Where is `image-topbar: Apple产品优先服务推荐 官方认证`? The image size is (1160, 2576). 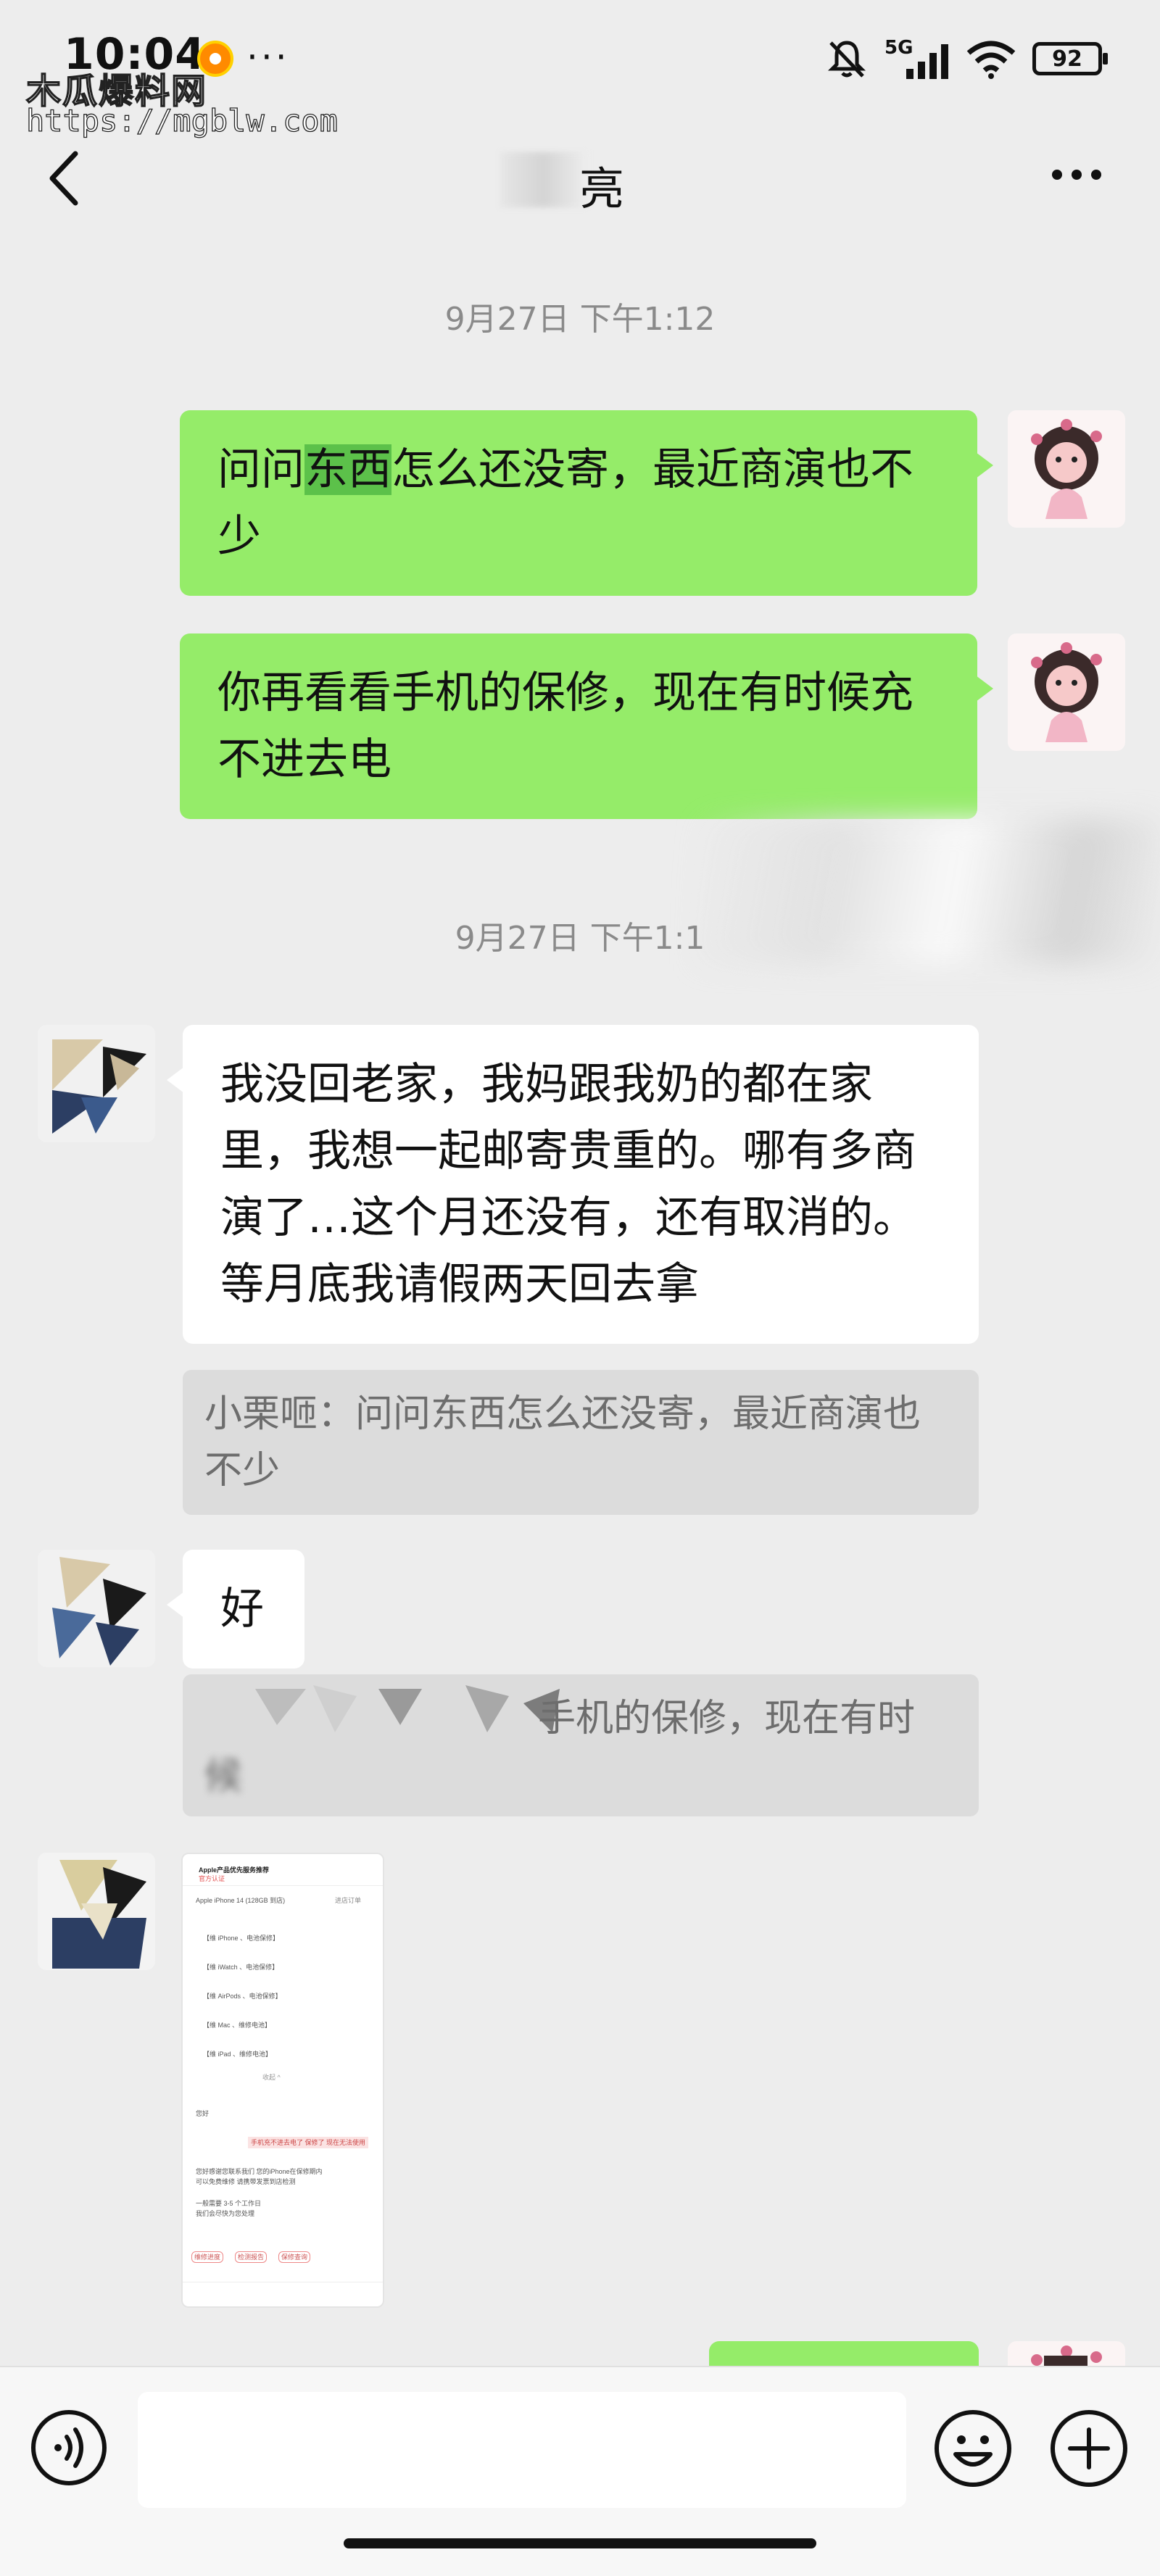
image-topbar: Apple产品优先服务推荐 官方认证 is located at coordinates (283, 1870).